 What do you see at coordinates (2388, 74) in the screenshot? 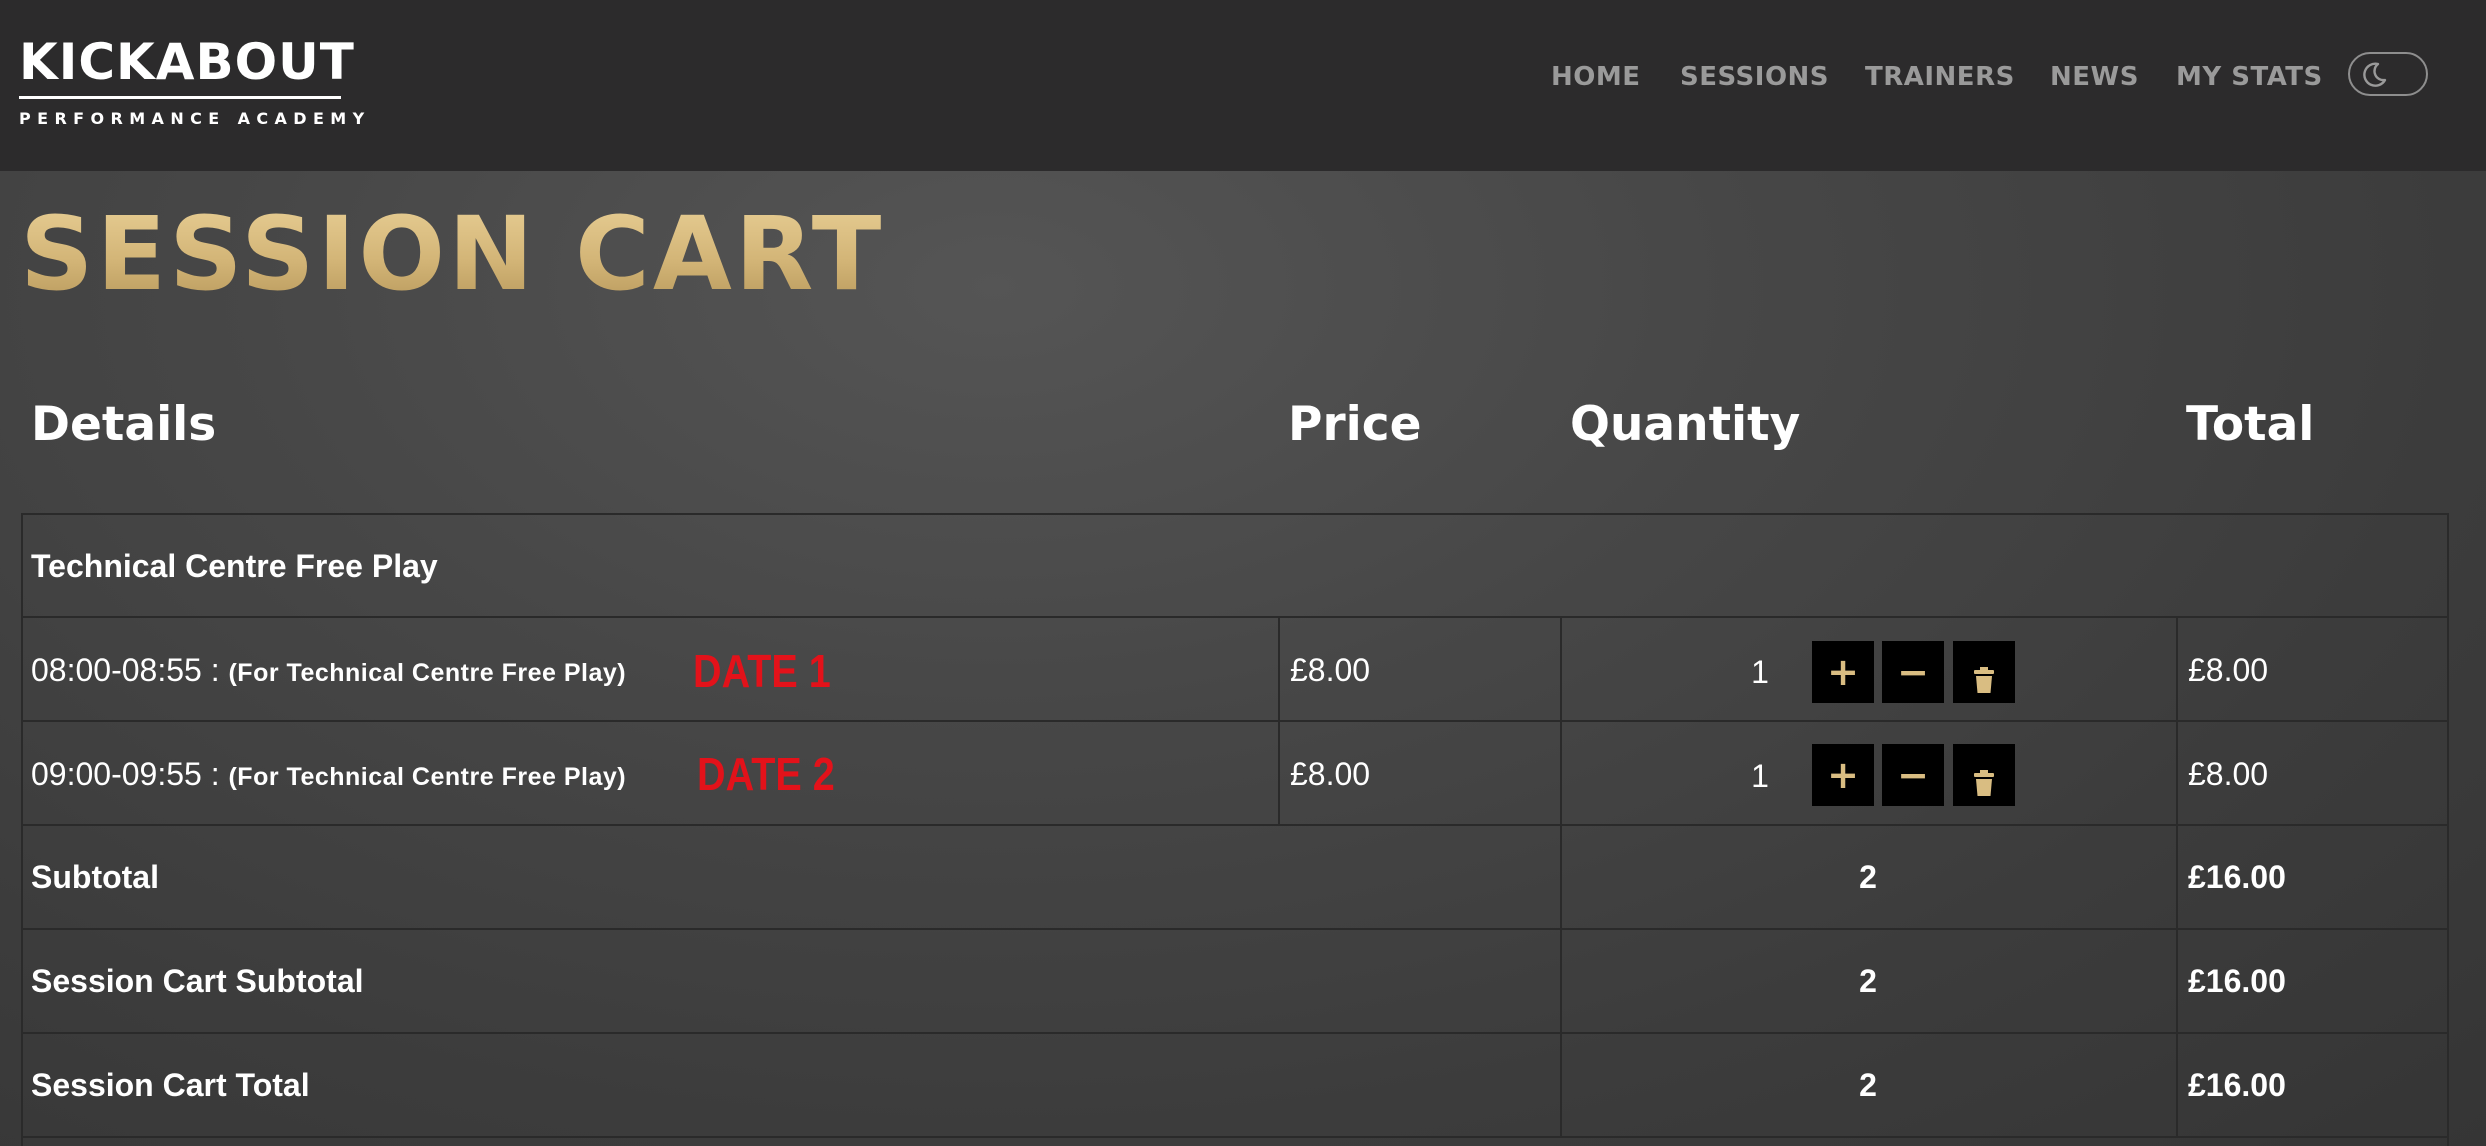
I see `theme-toggle` at bounding box center [2388, 74].